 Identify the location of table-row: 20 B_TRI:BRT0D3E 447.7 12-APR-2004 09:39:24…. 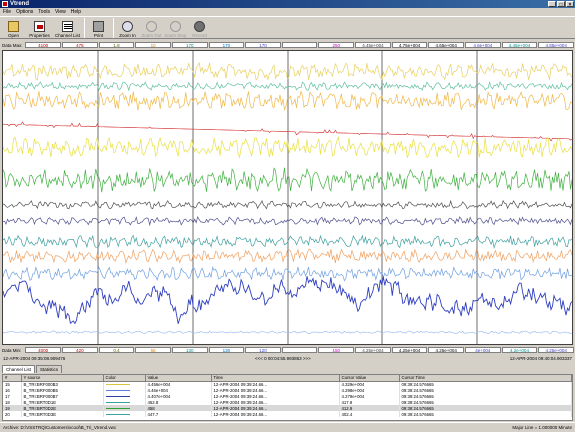
(287, 414).